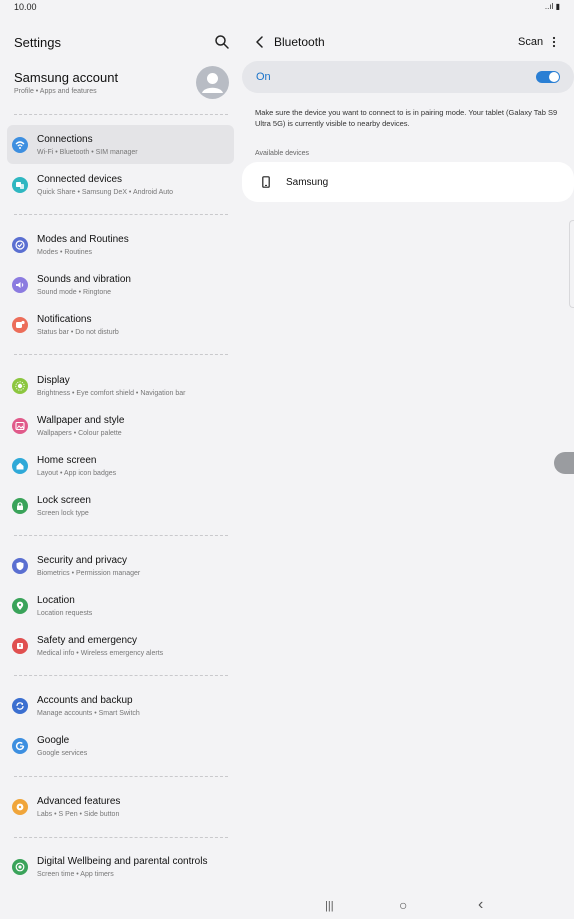  What do you see at coordinates (120, 745) in the screenshot?
I see `settings-item-google: Google Google services` at bounding box center [120, 745].